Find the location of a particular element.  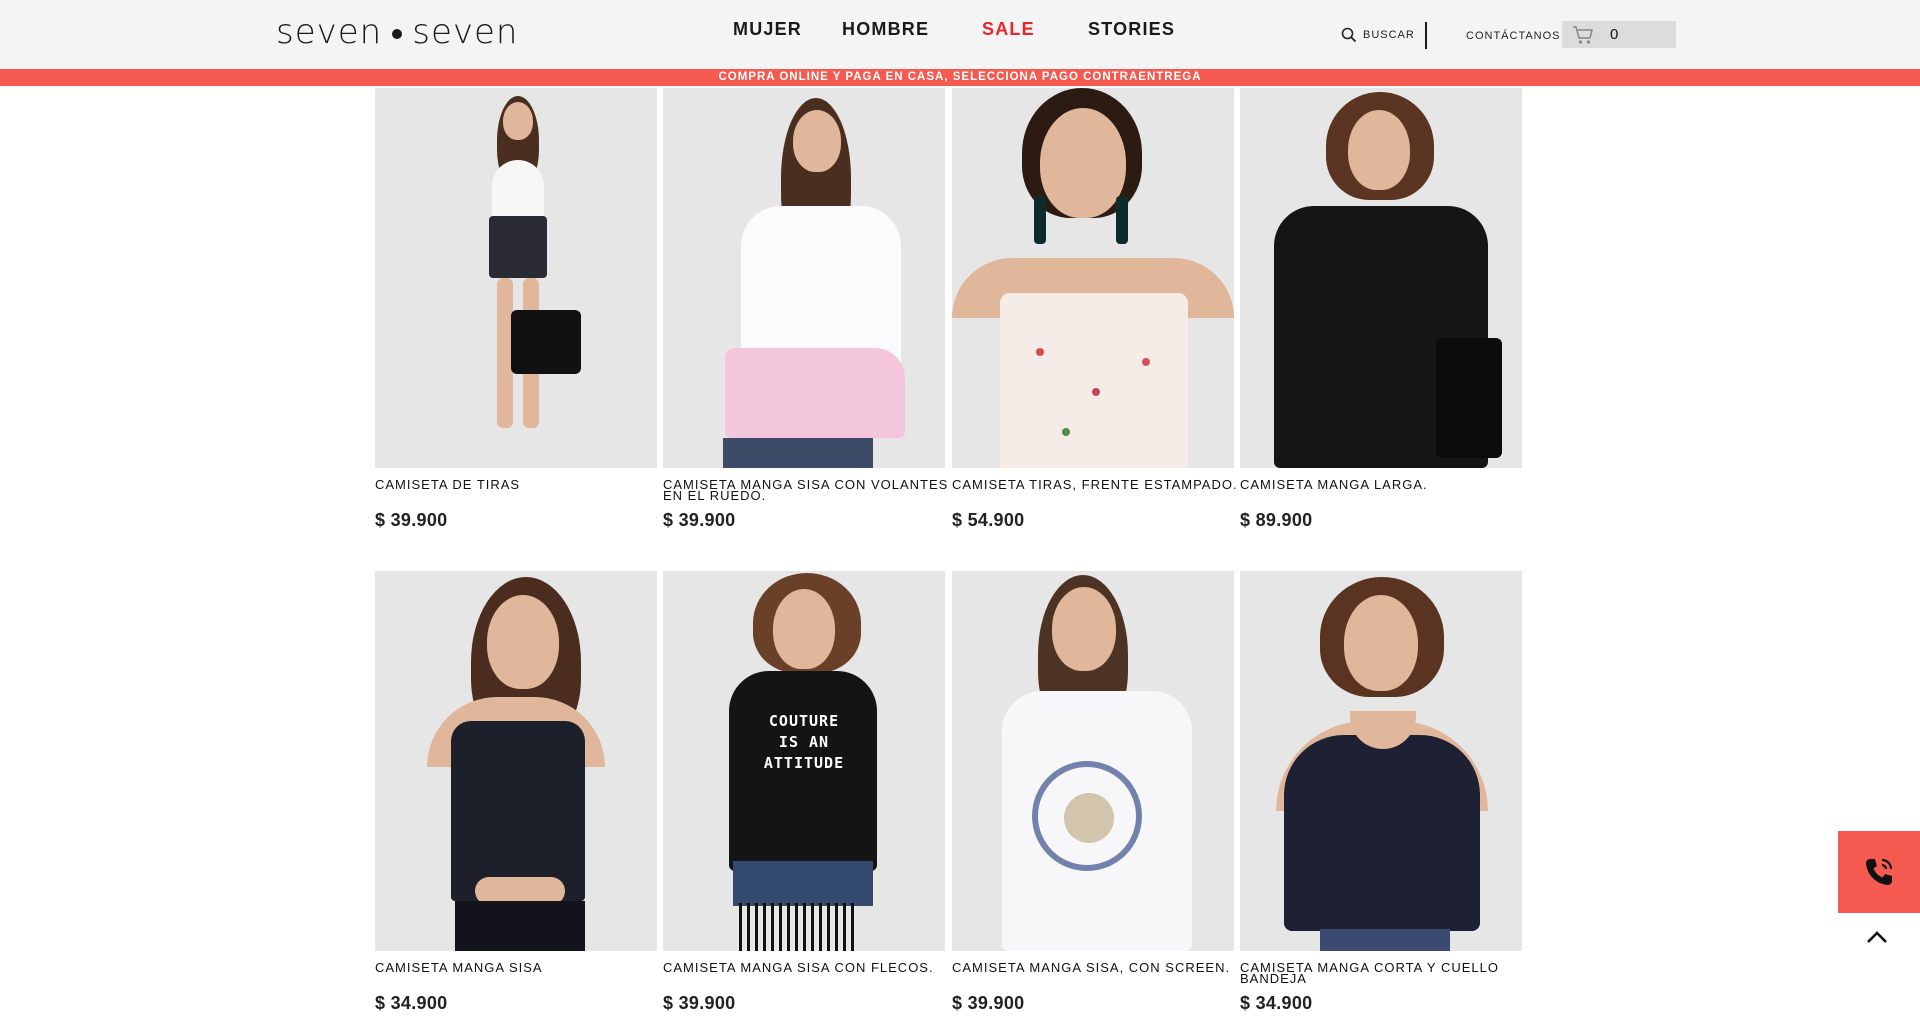

product-name: CAMISETA MANGA SISA, CON SCREEN. is located at coordinates (1097, 967).